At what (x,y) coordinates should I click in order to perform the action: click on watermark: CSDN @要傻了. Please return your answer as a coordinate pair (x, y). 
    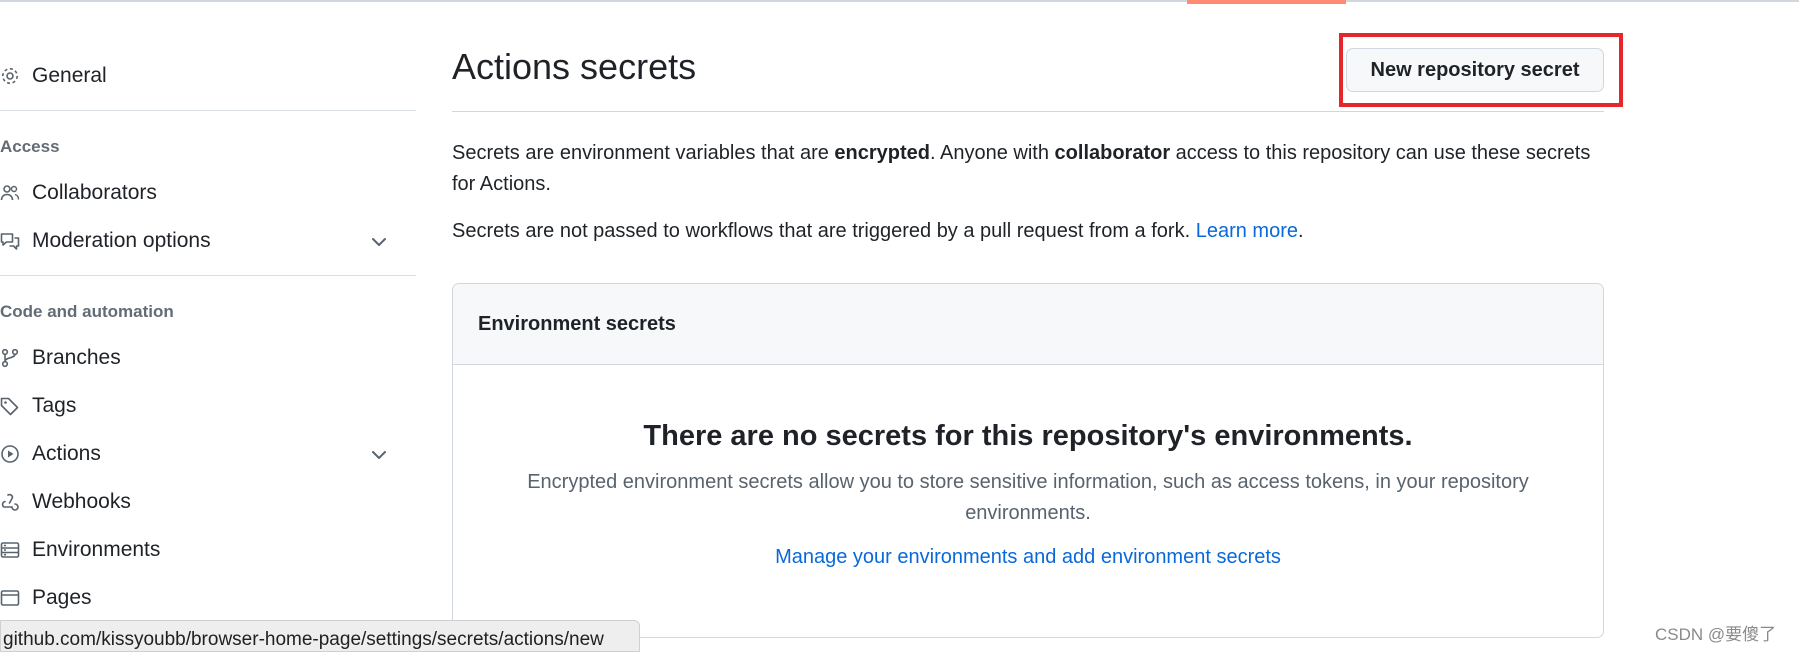
    Looking at the image, I should click on (1716, 634).